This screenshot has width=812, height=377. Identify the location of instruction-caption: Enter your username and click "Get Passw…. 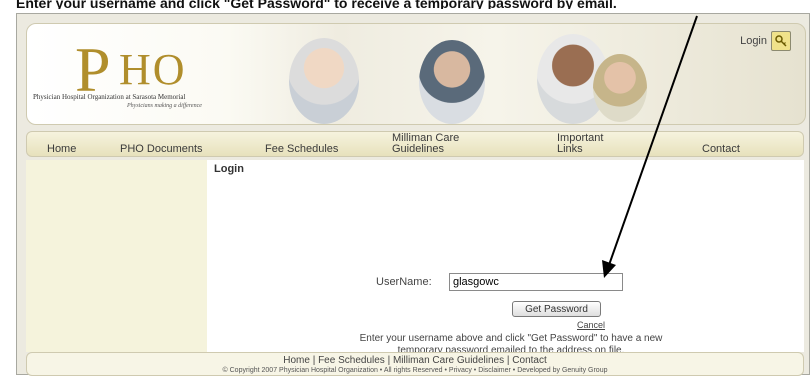
(316, 4).